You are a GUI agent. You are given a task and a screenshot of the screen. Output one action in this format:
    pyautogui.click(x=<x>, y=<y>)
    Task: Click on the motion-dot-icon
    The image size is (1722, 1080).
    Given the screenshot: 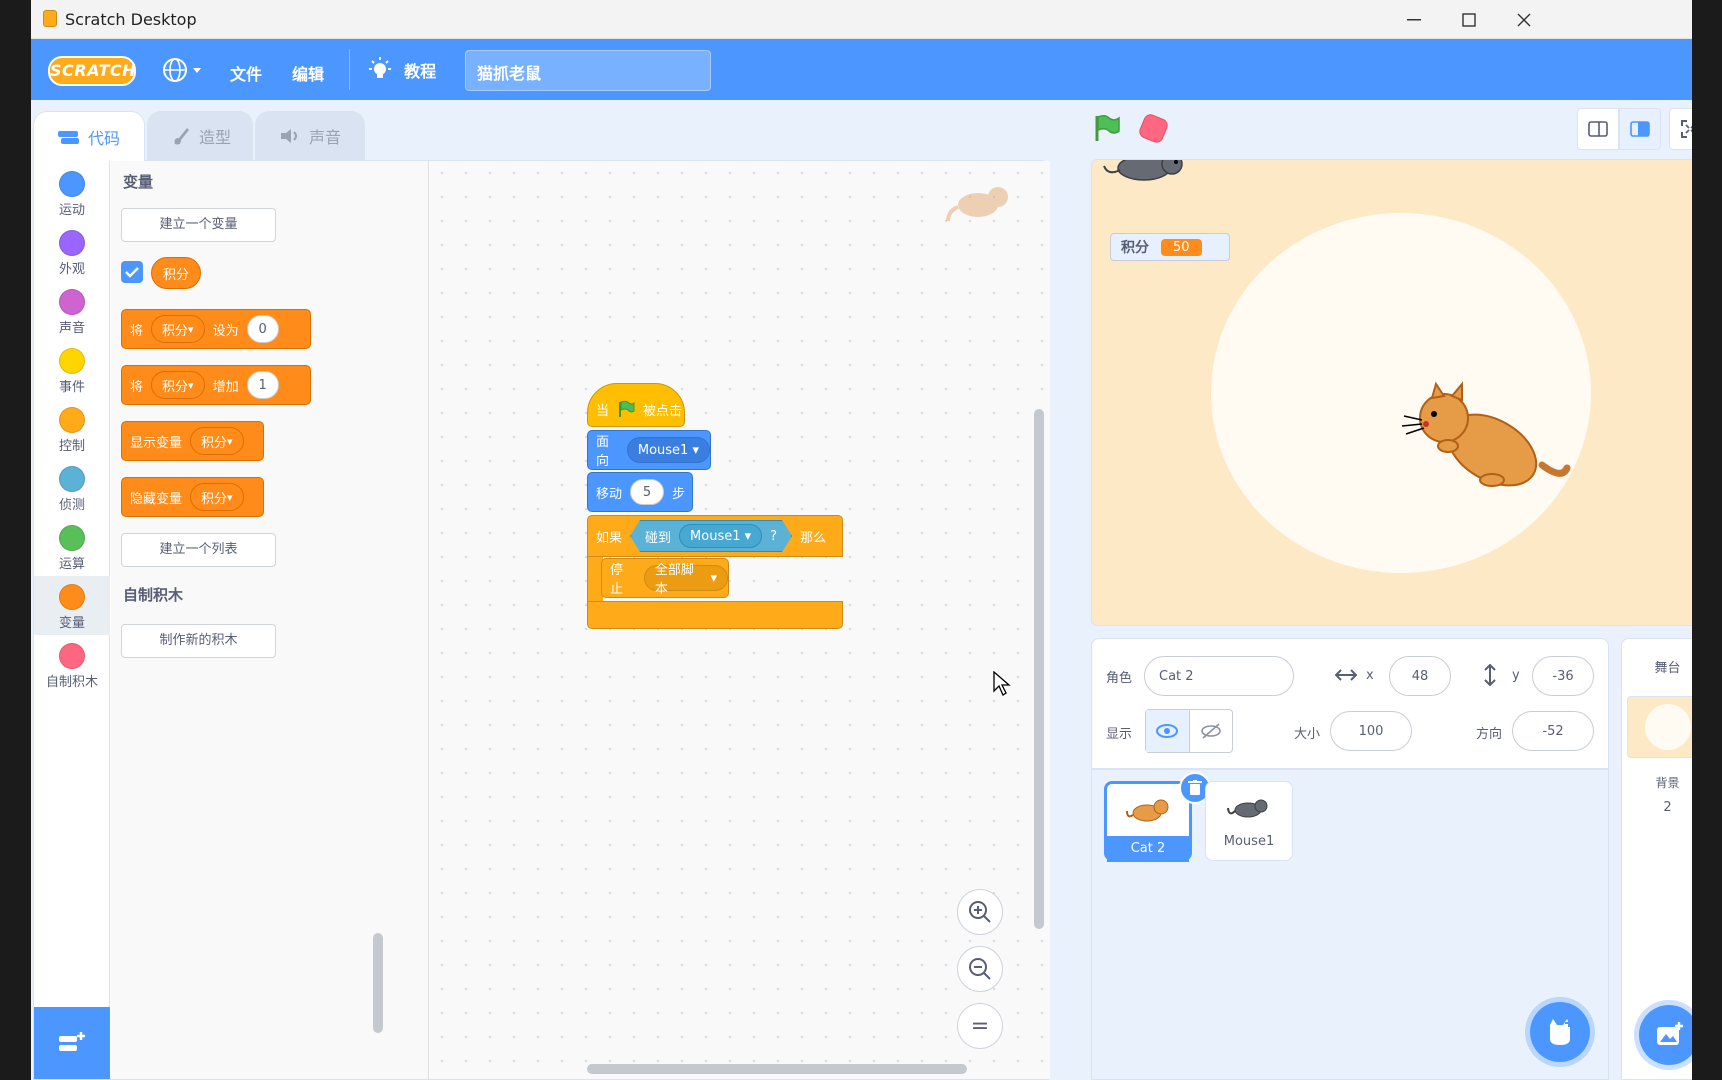 What is the action you would take?
    pyautogui.click(x=72, y=184)
    